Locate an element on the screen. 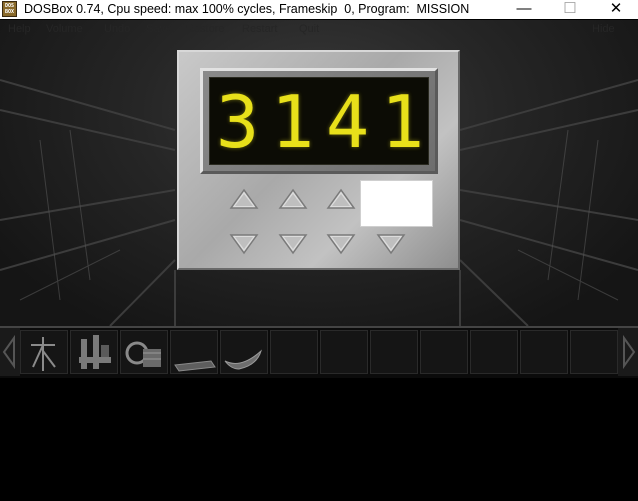 Image resolution: width=638 pixels, height=501 pixels. digit-2-down-button is located at coordinates (293, 244).